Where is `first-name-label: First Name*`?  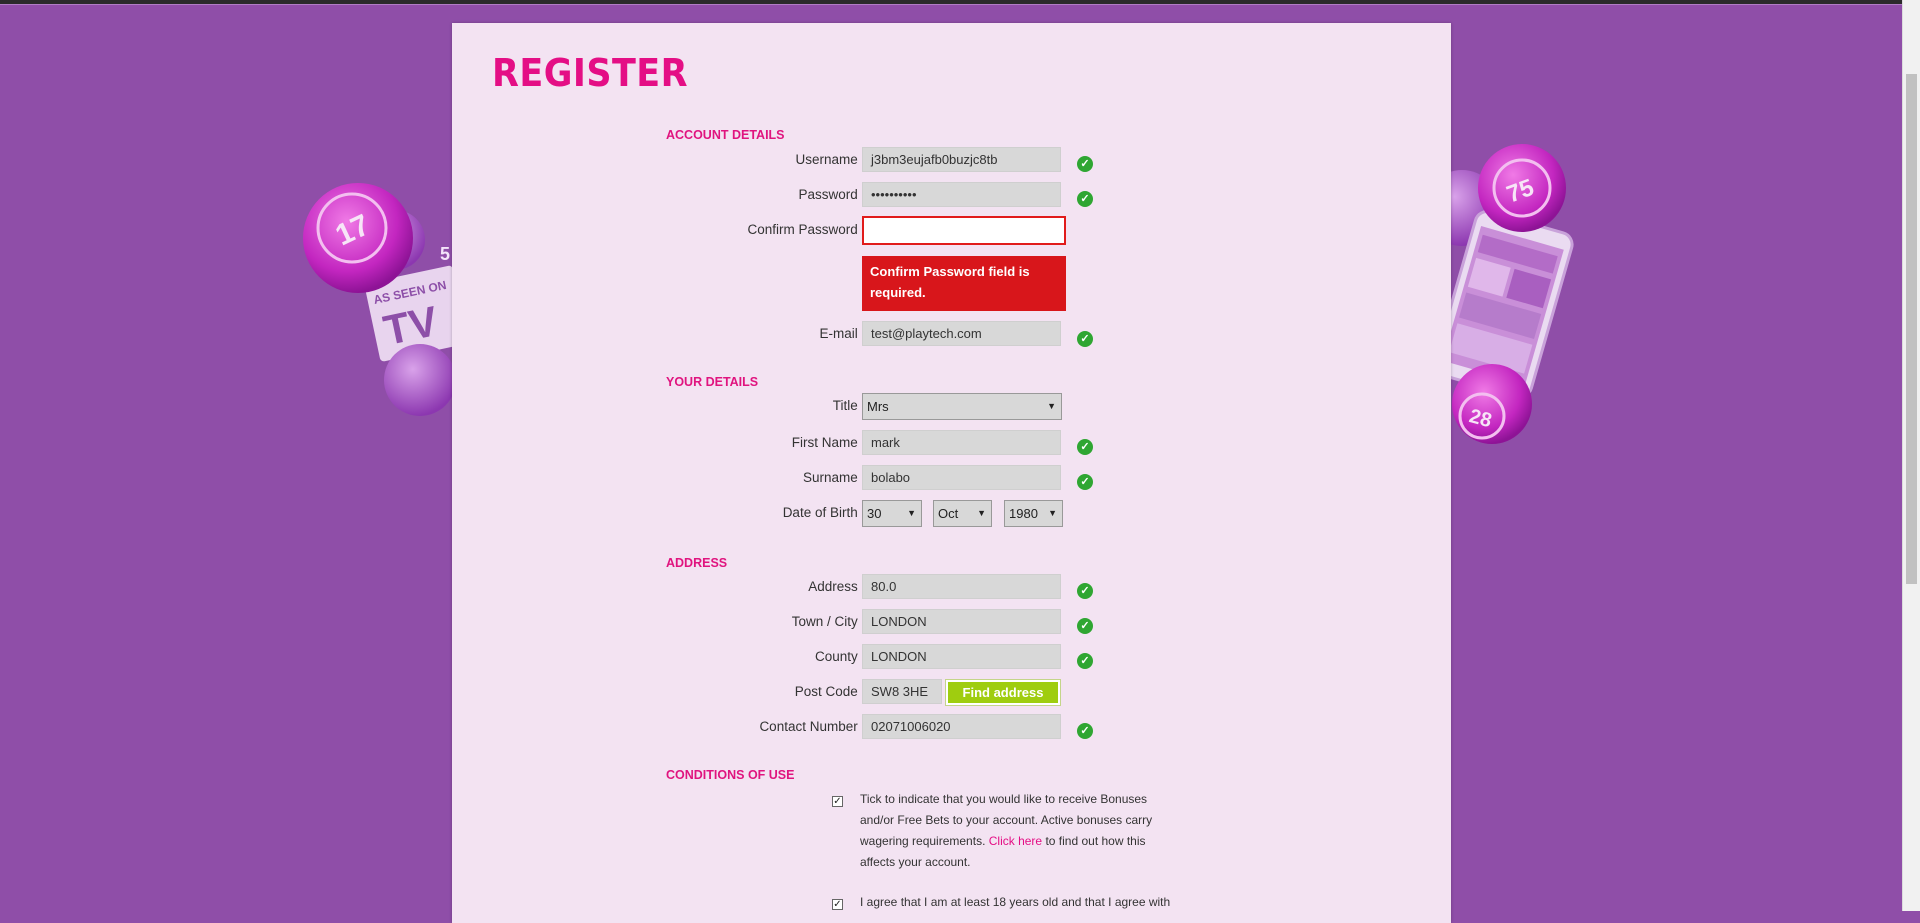
first-name-label: First Name* is located at coordinates (829, 442).